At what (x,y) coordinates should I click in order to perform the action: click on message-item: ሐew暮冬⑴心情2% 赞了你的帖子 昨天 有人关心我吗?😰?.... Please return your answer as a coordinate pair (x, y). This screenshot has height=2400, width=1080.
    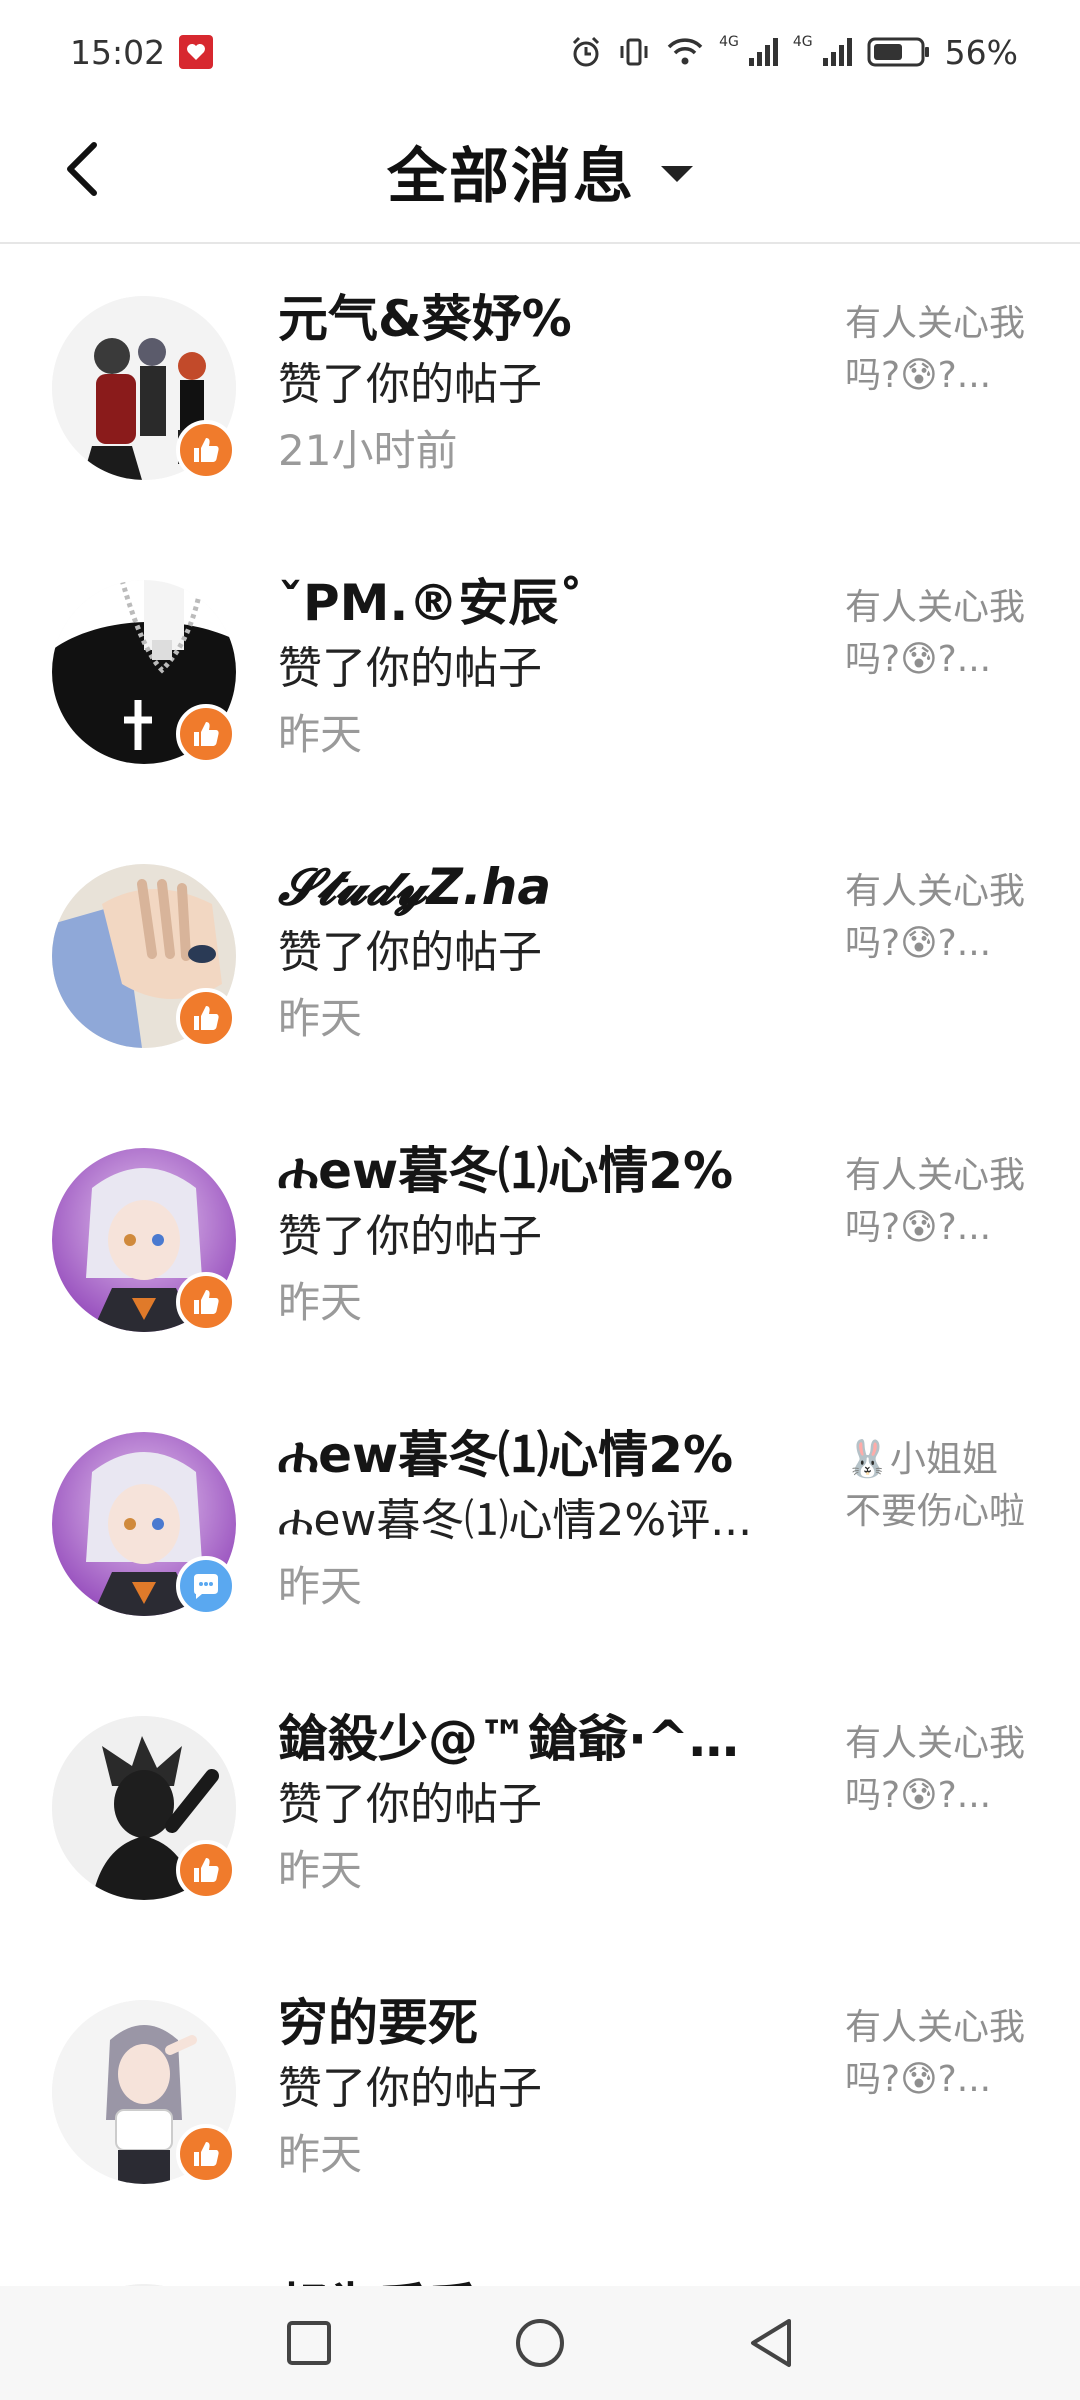
    Looking at the image, I should click on (540, 1238).